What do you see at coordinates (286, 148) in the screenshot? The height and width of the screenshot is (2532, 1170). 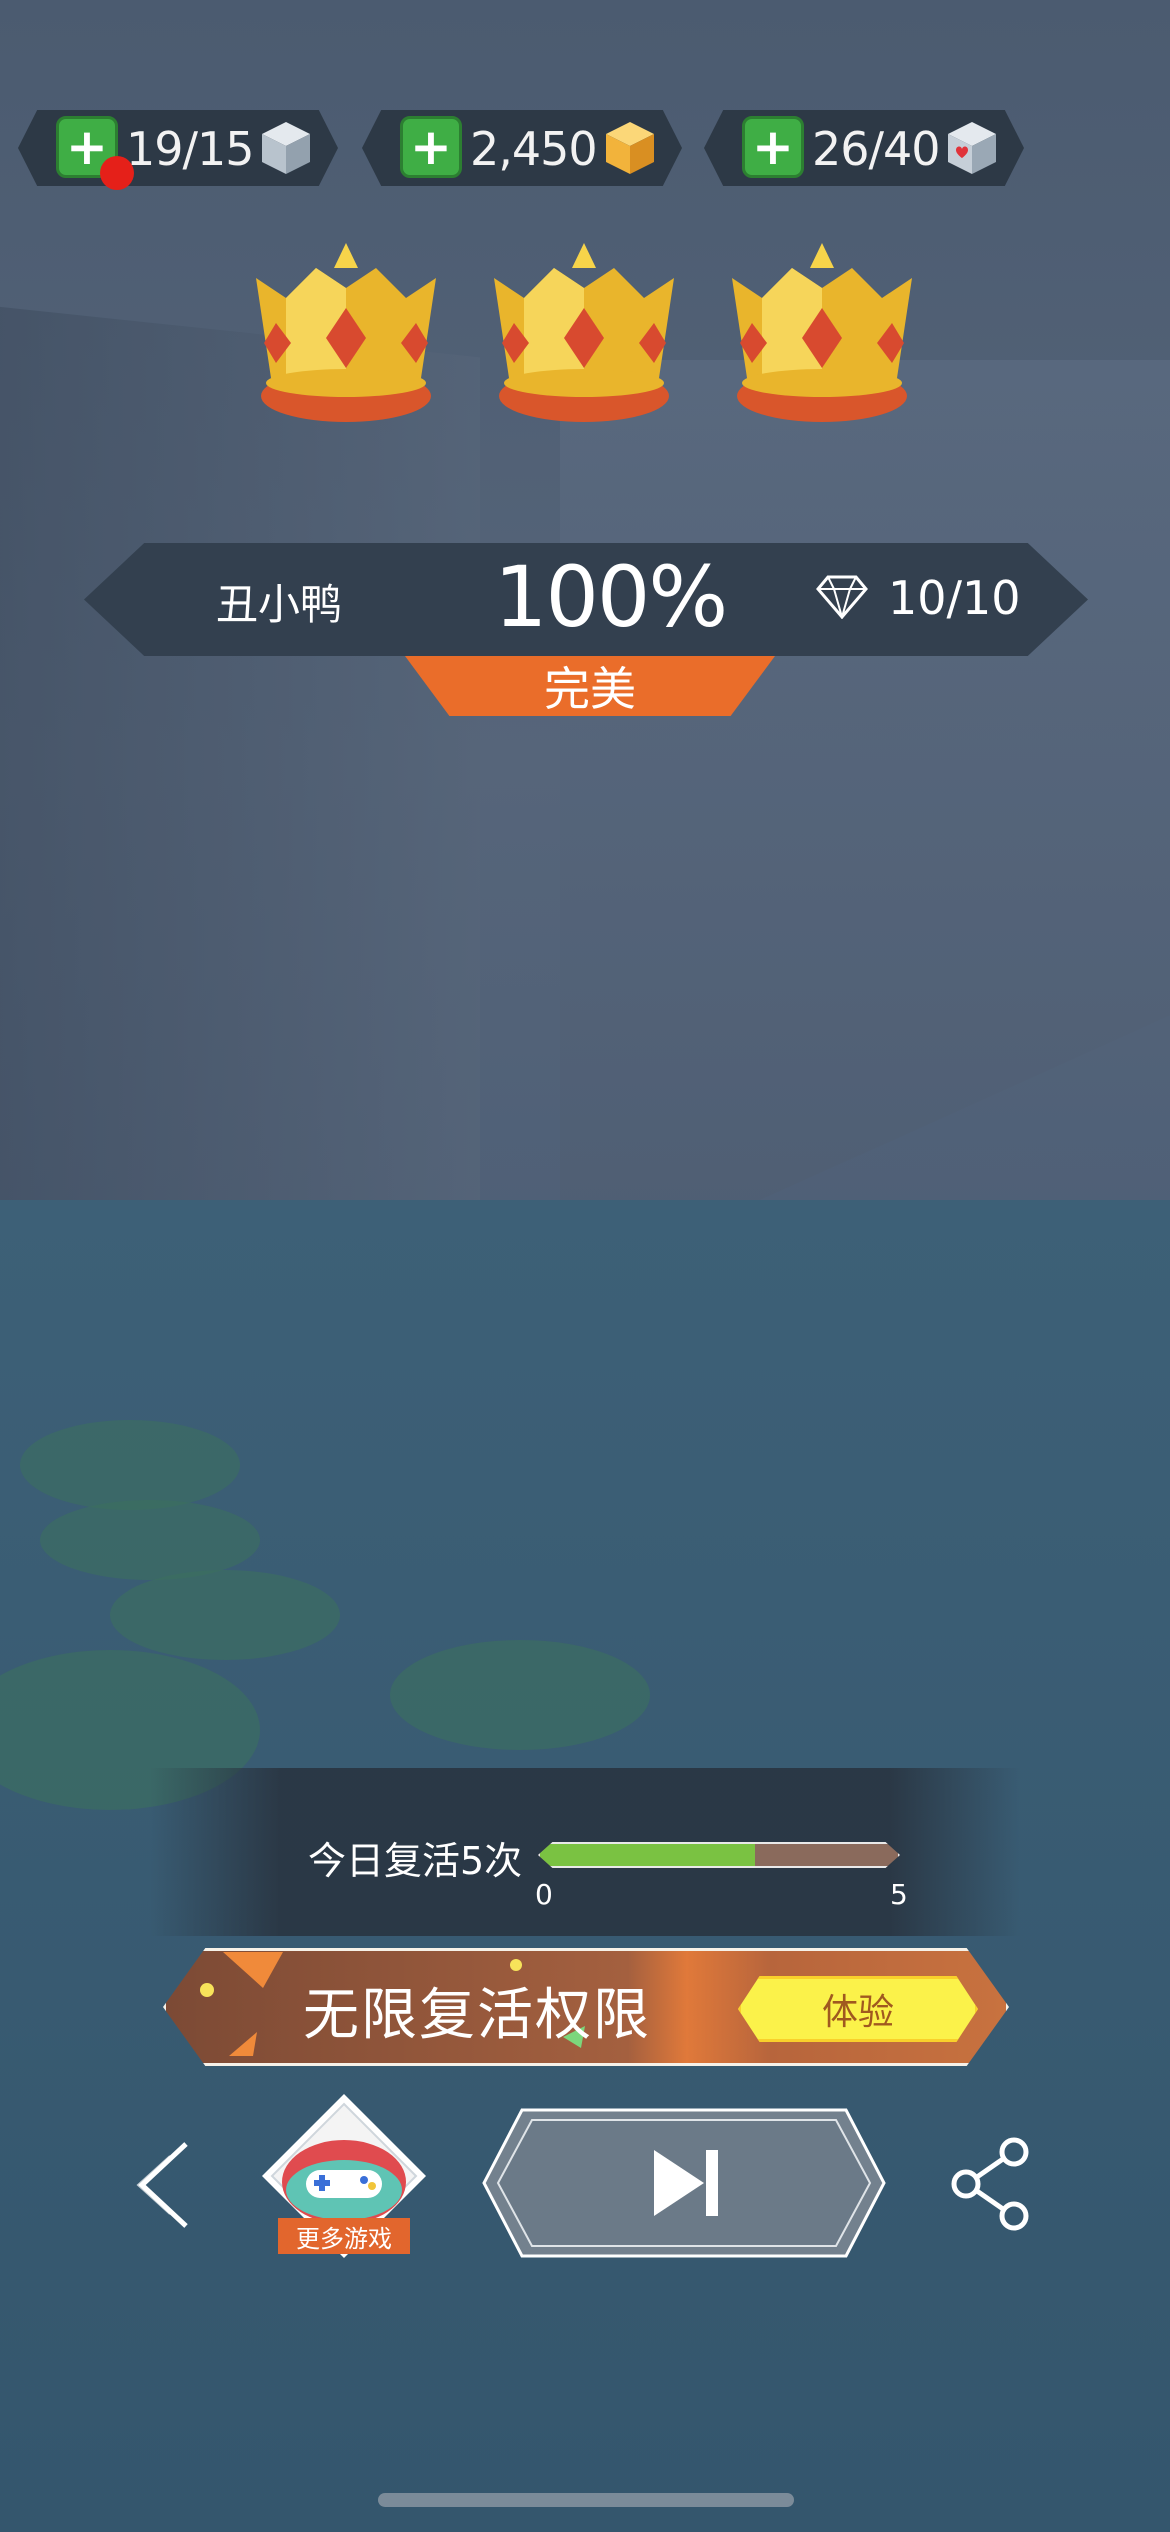 I see `ice-cube-icon` at bounding box center [286, 148].